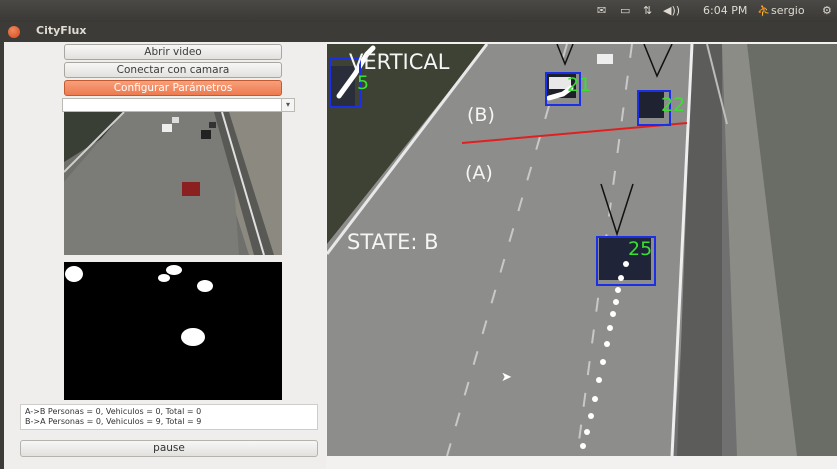  I want to click on configure-parameters-button: Configurar Parámetros, so click(173, 88).